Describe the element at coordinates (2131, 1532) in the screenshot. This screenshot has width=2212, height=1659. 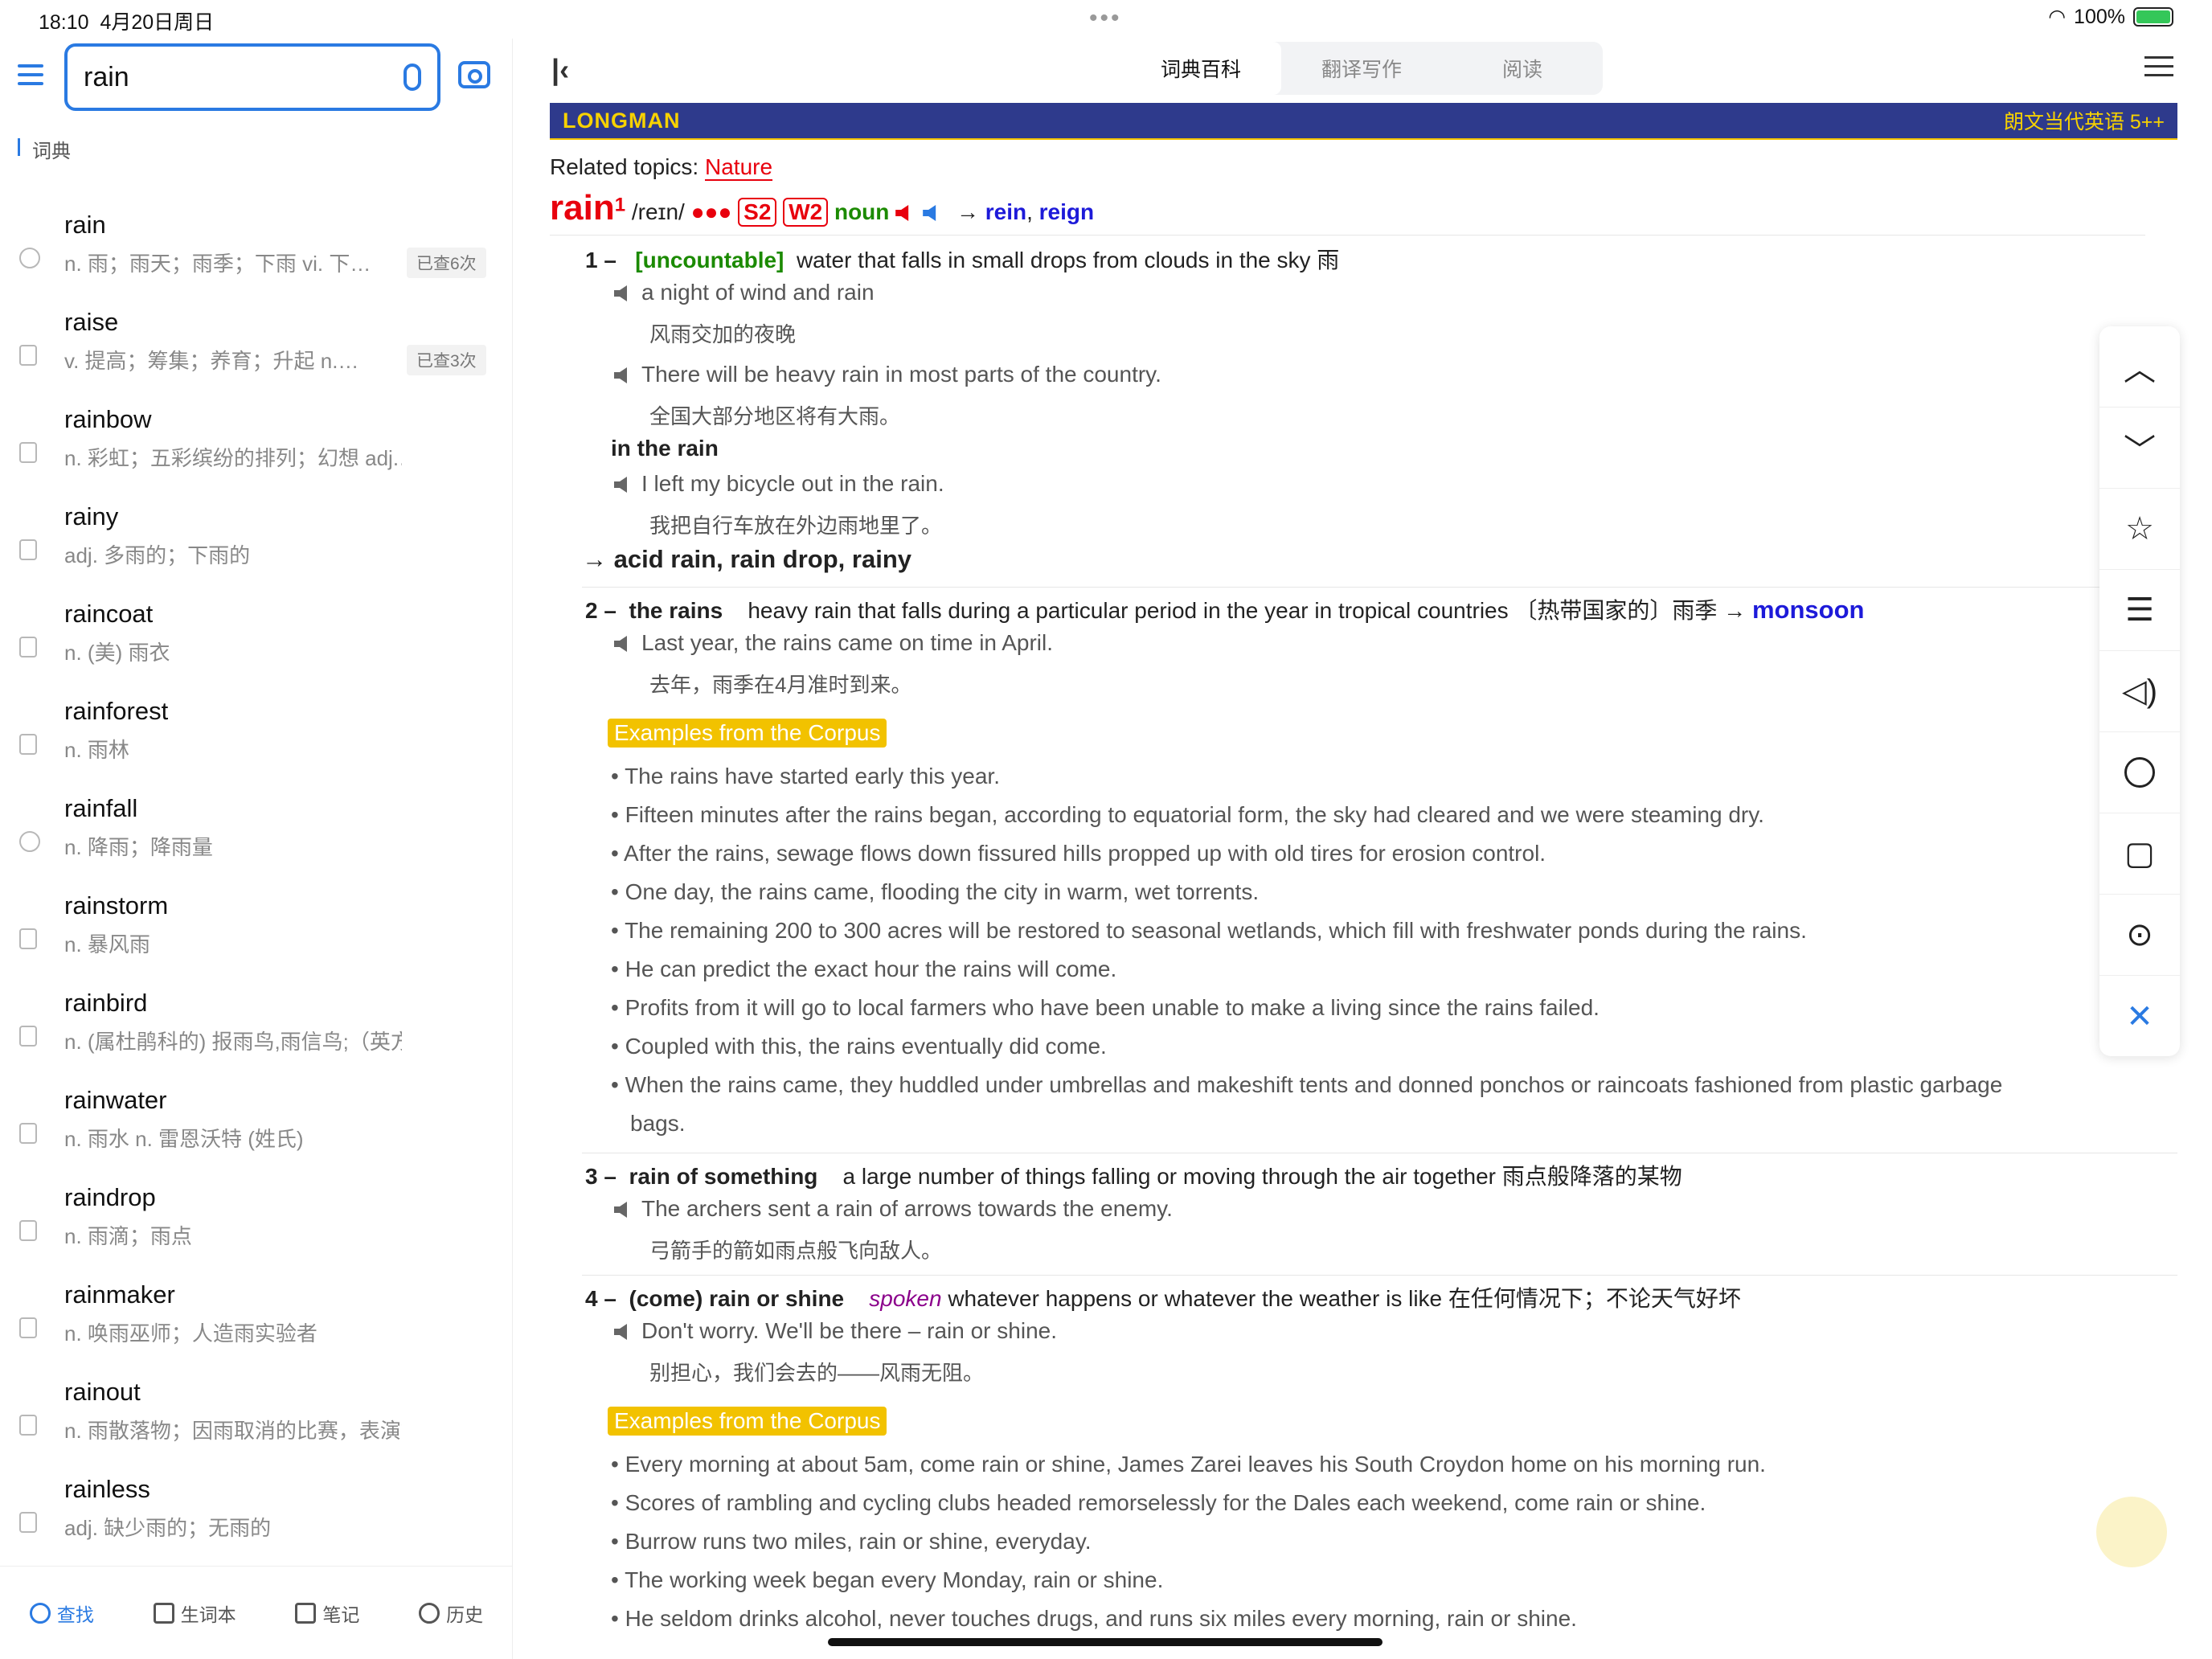
I see `dictionary-logo-button` at that location.